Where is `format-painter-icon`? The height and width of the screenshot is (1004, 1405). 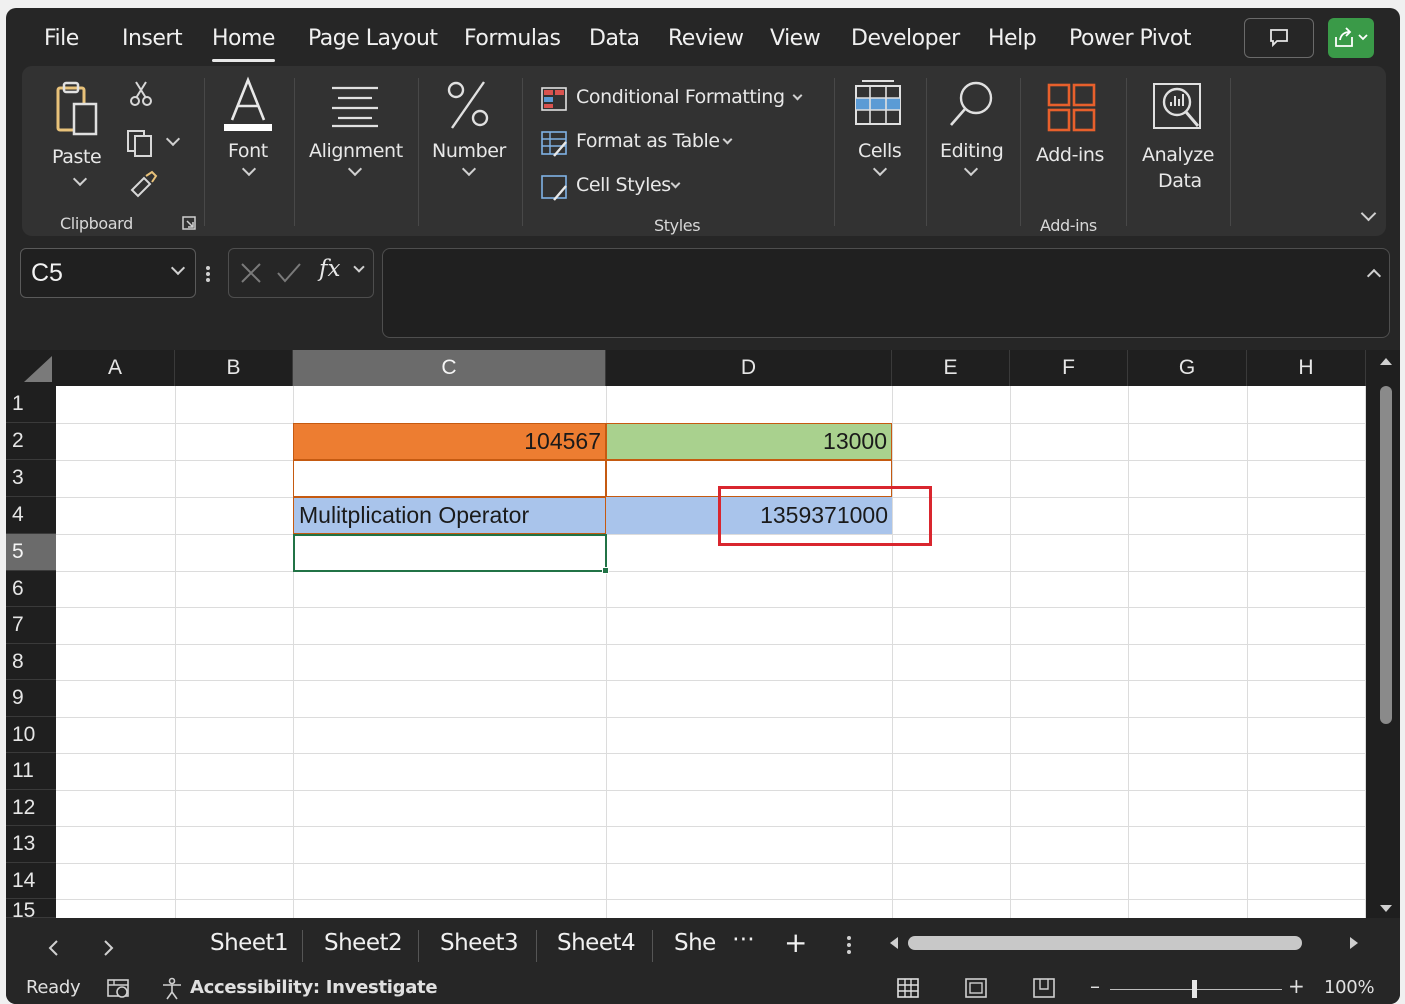 format-painter-icon is located at coordinates (142, 185).